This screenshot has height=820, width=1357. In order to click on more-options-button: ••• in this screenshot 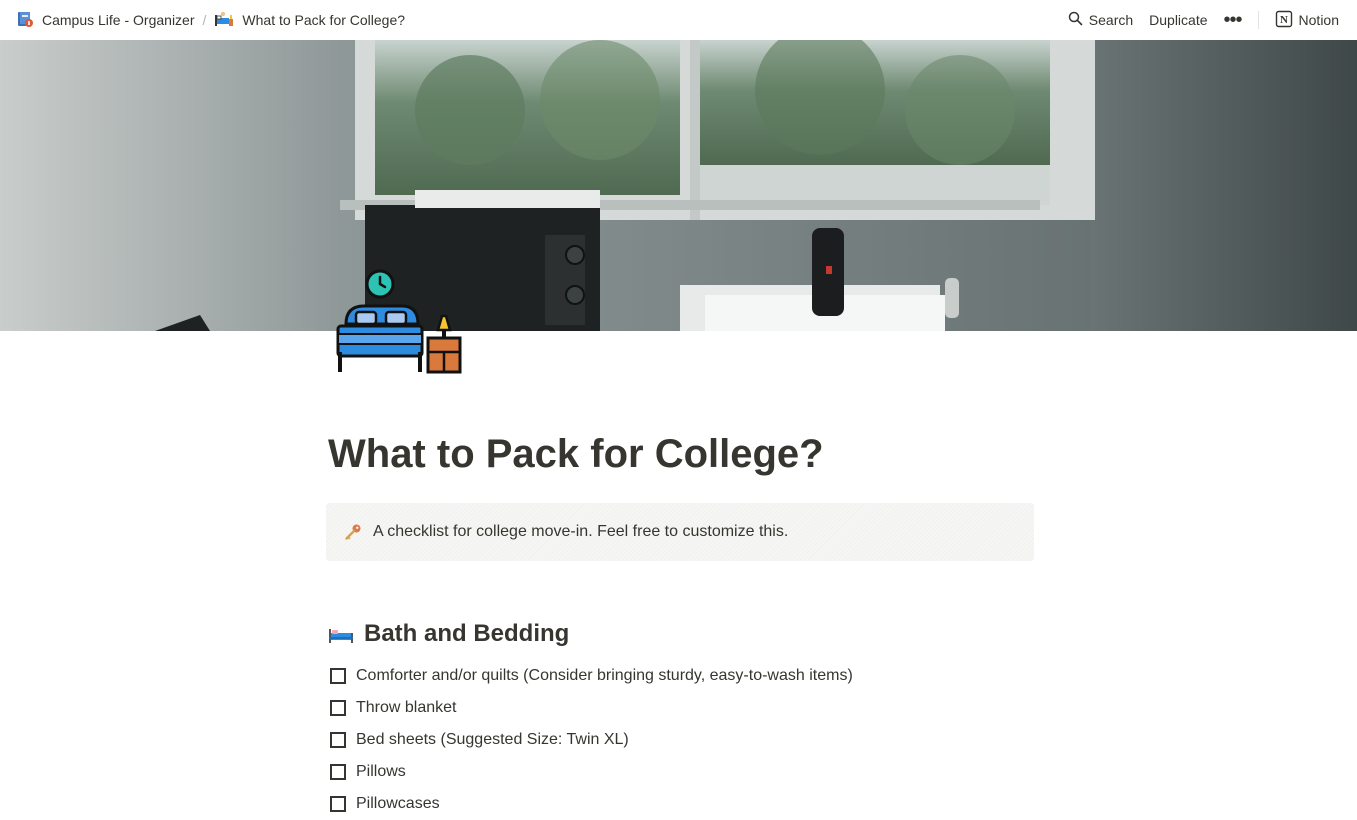, I will do `click(1233, 20)`.